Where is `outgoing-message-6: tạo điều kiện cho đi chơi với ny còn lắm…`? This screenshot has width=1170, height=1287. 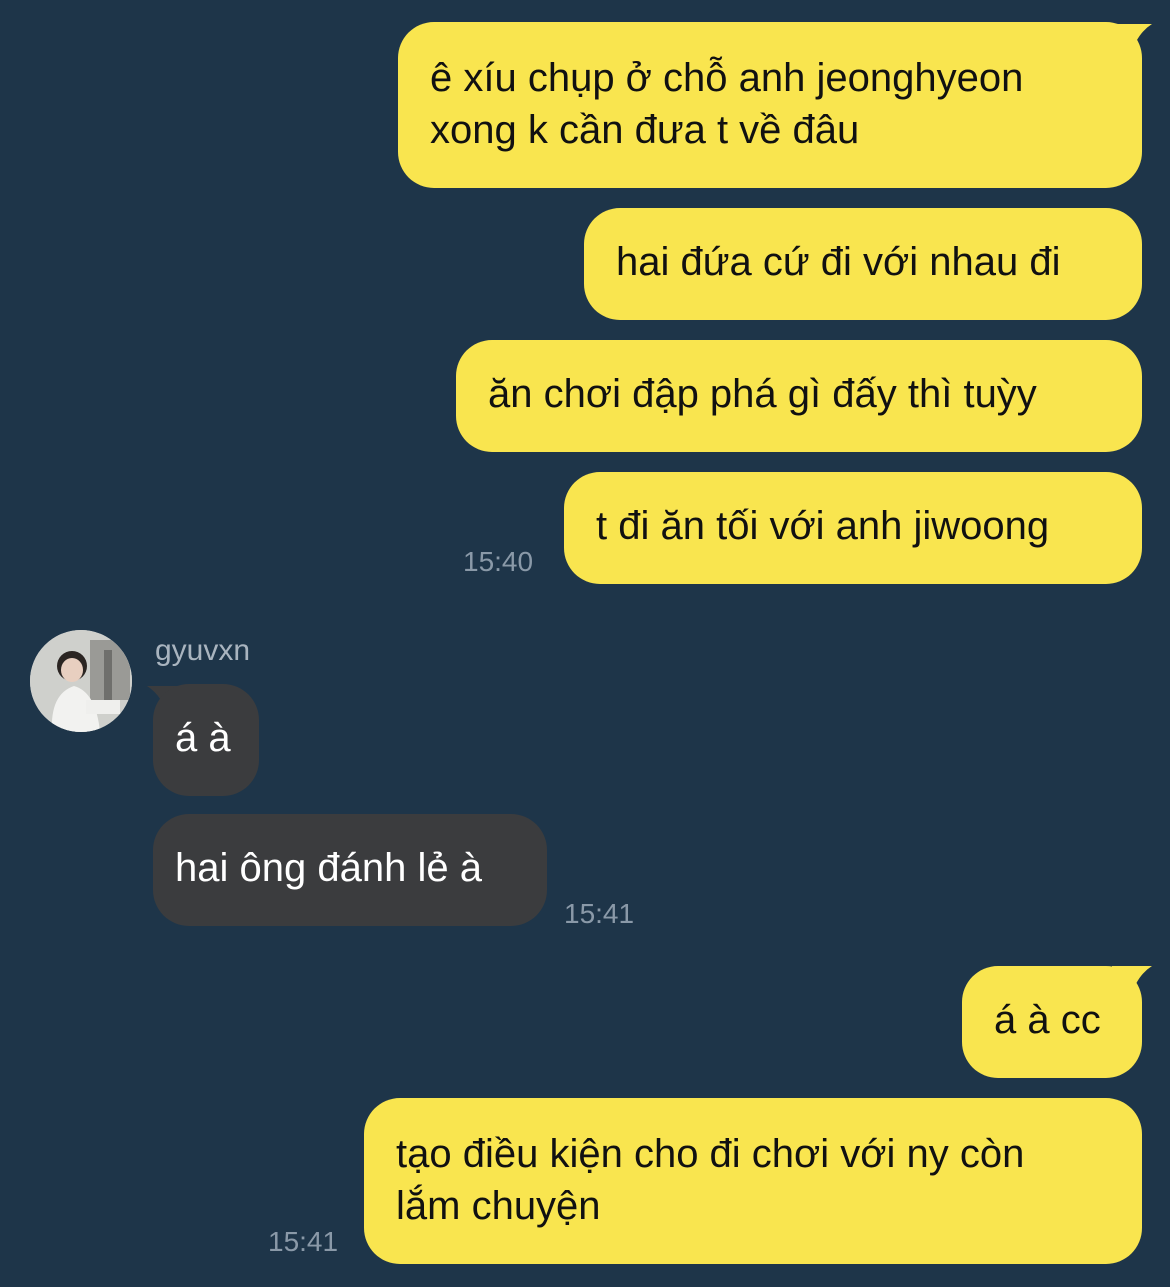
outgoing-message-6: tạo điều kiện cho đi chơi với ny còn lắm… is located at coordinates (753, 1181).